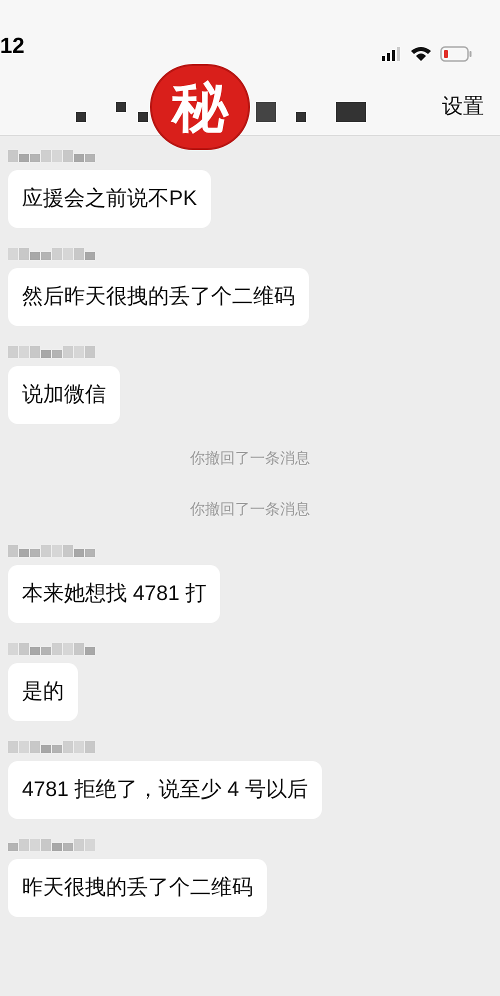 The height and width of the screenshot is (996, 500). What do you see at coordinates (64, 395) in the screenshot?
I see `message-bubble: 说加微信` at bounding box center [64, 395].